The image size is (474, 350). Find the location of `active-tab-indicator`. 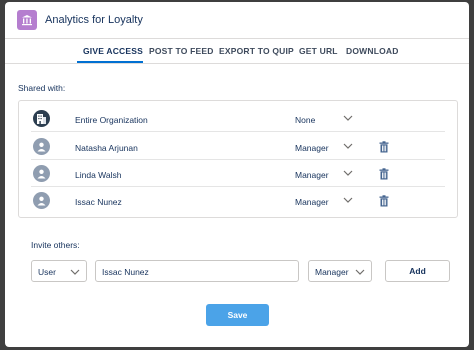

active-tab-indicator is located at coordinates (110, 62).